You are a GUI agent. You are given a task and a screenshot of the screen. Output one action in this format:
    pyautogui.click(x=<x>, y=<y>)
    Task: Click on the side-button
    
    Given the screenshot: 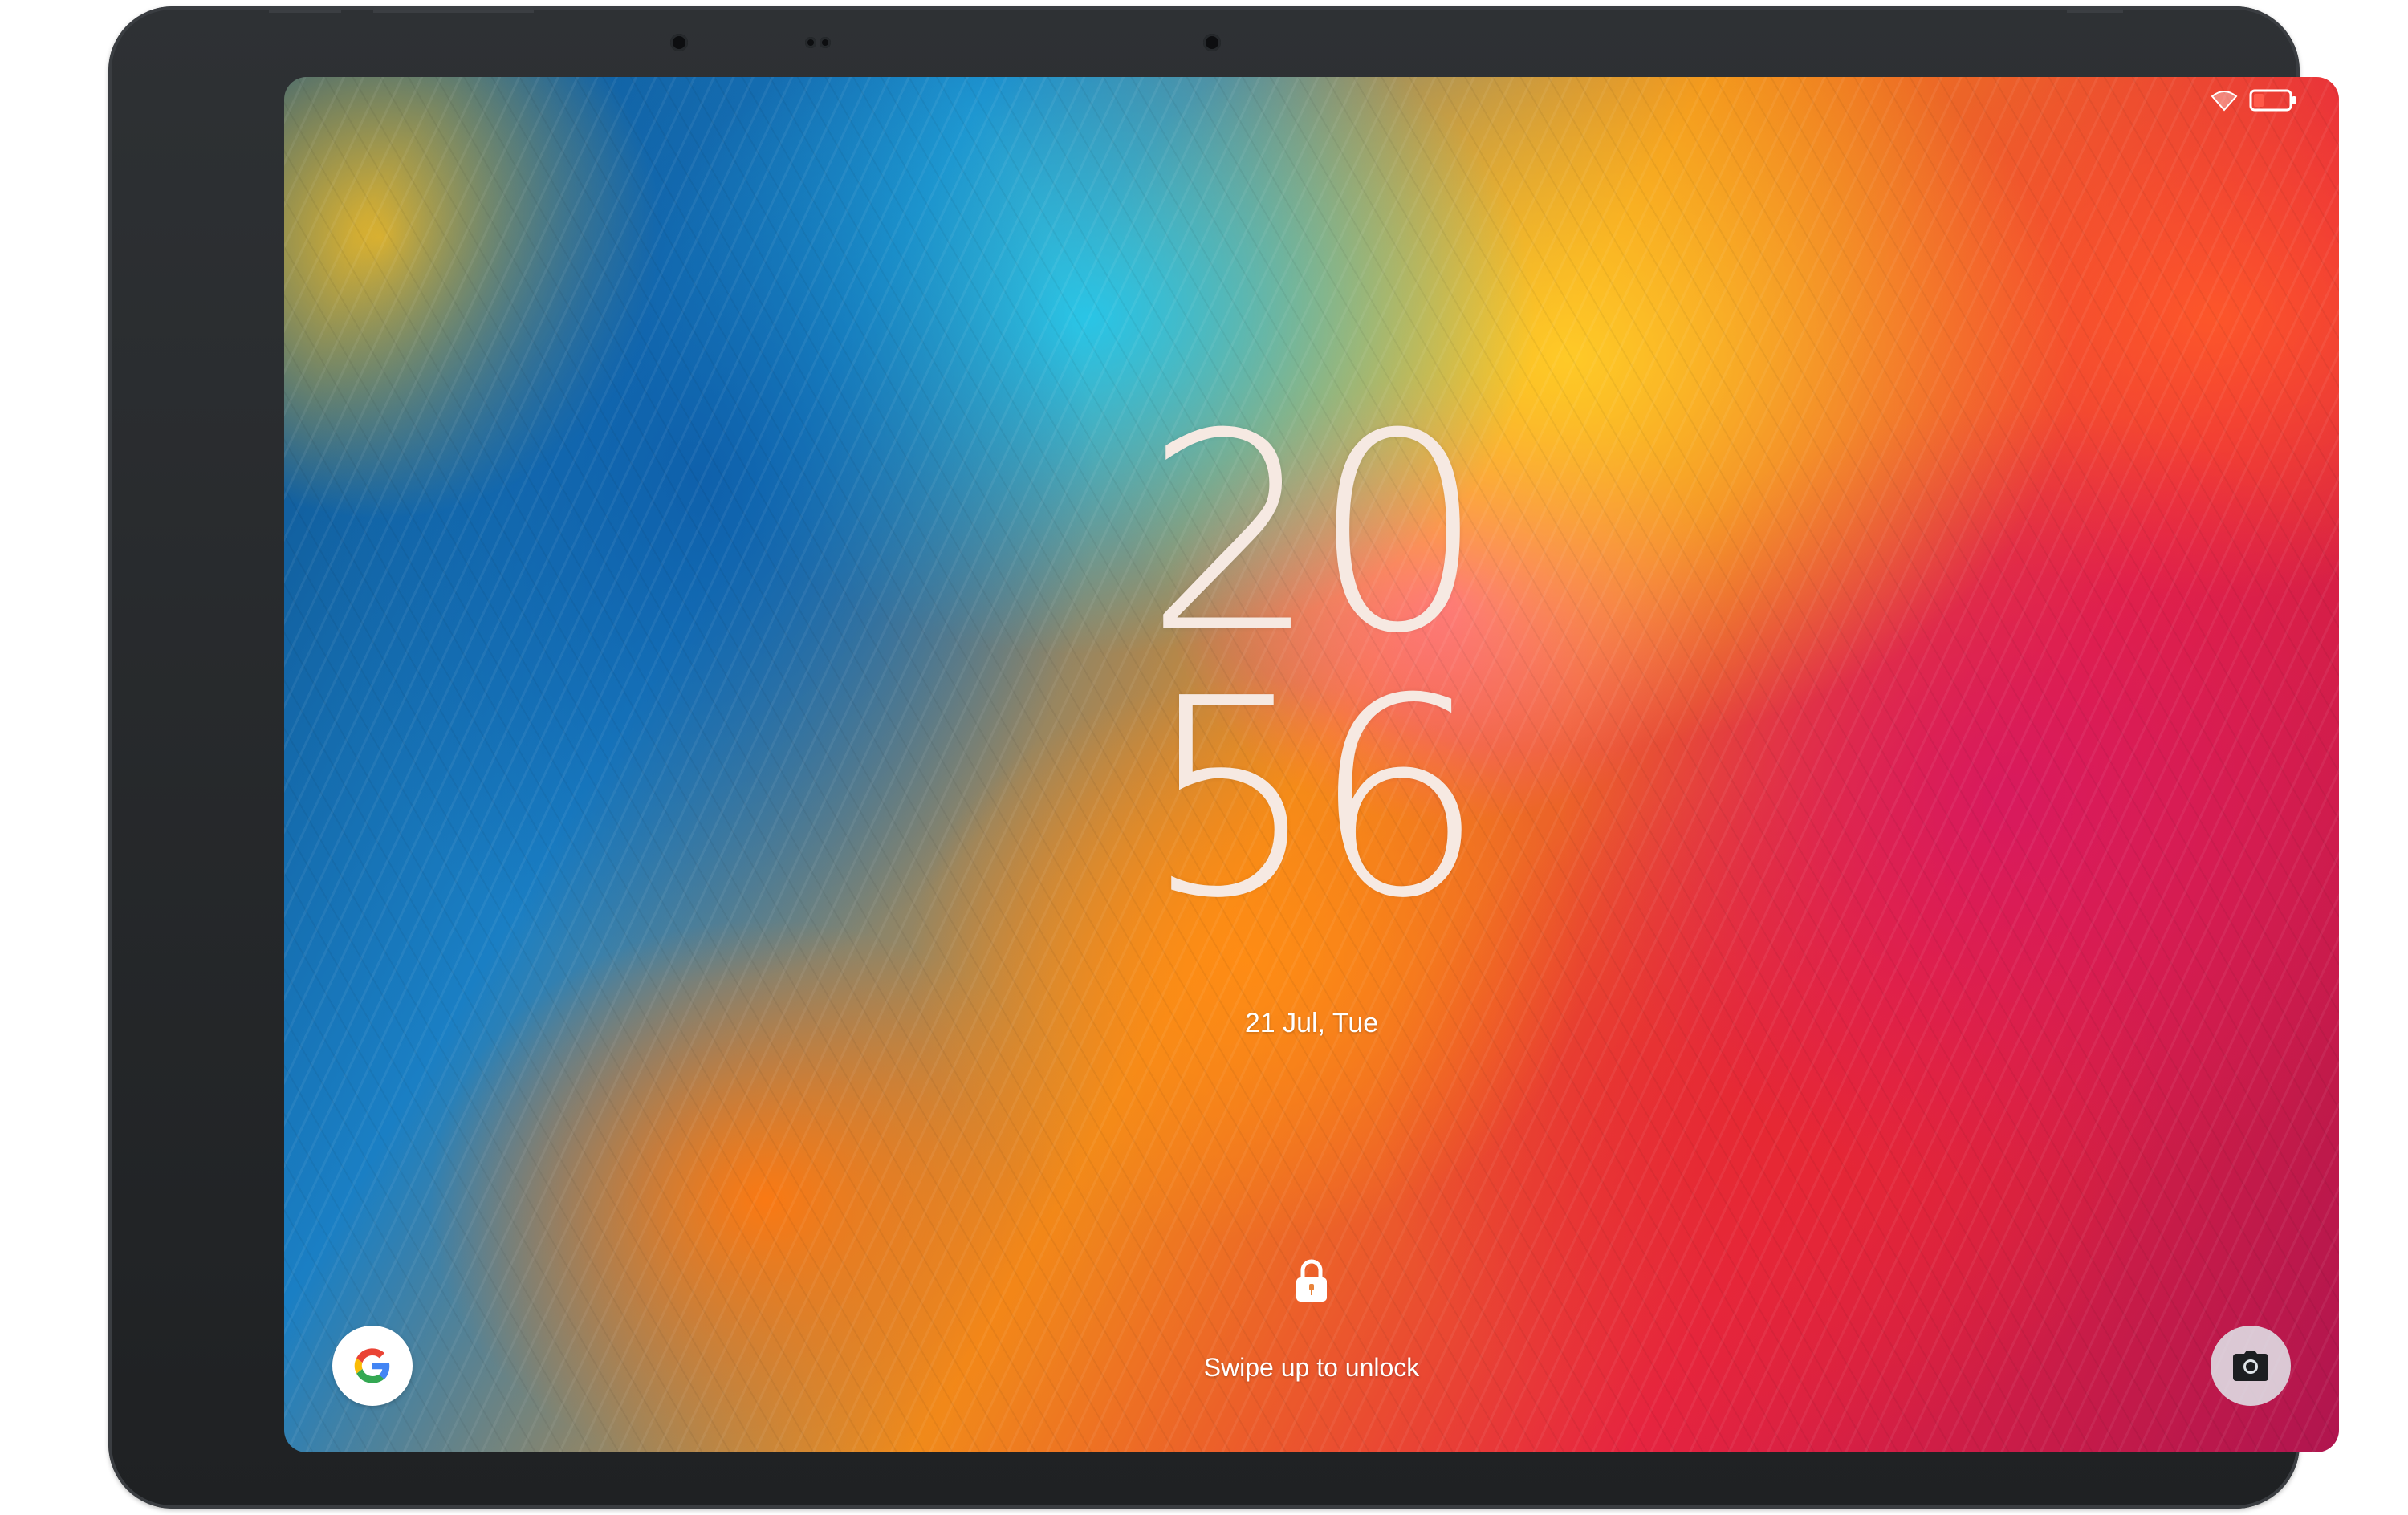 What is the action you would take?
    pyautogui.click(x=2095, y=10)
    